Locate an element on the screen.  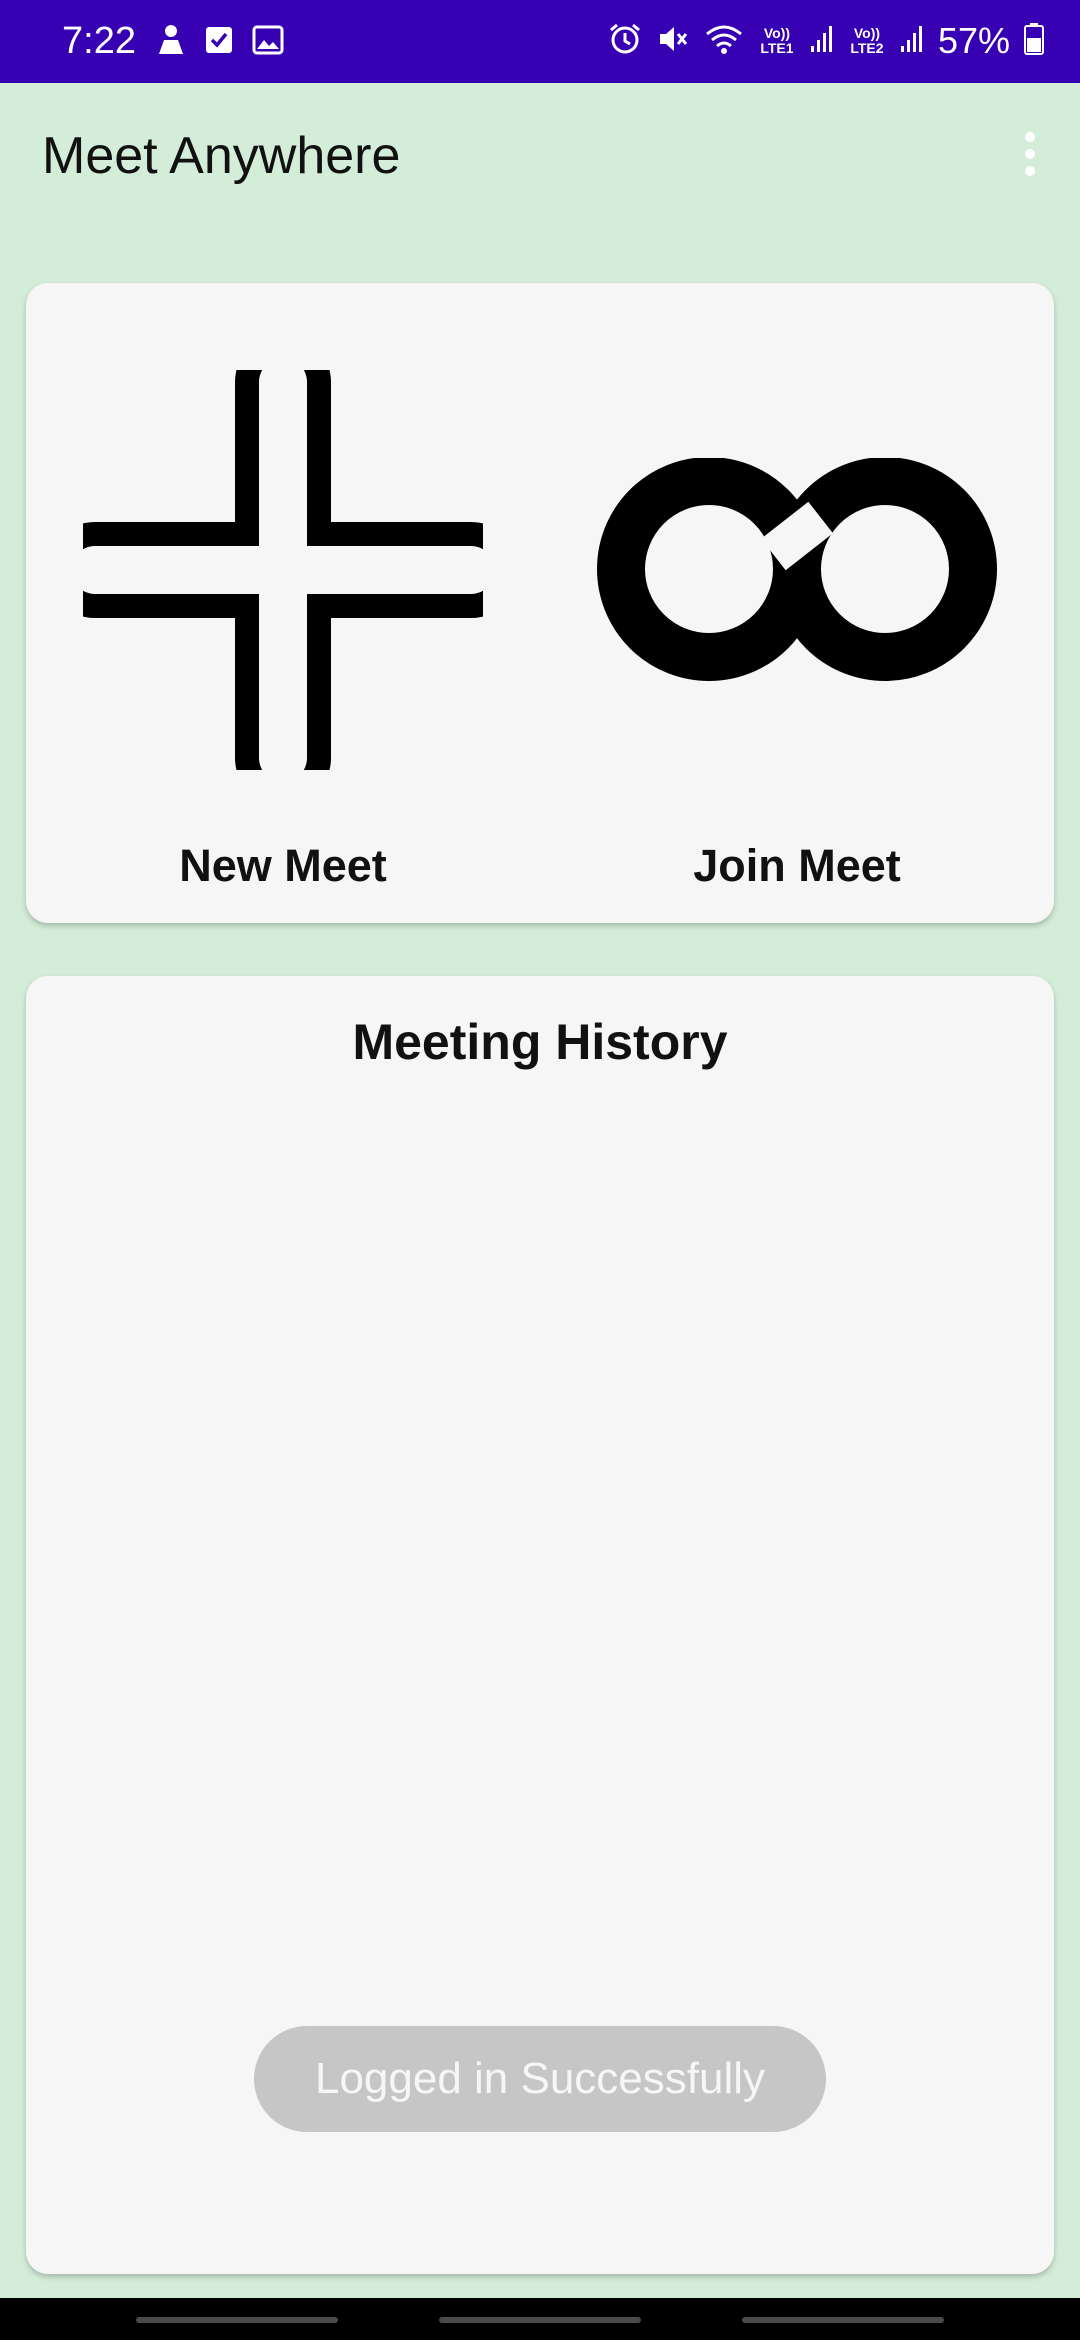
alarm-icon is located at coordinates (625, 41).